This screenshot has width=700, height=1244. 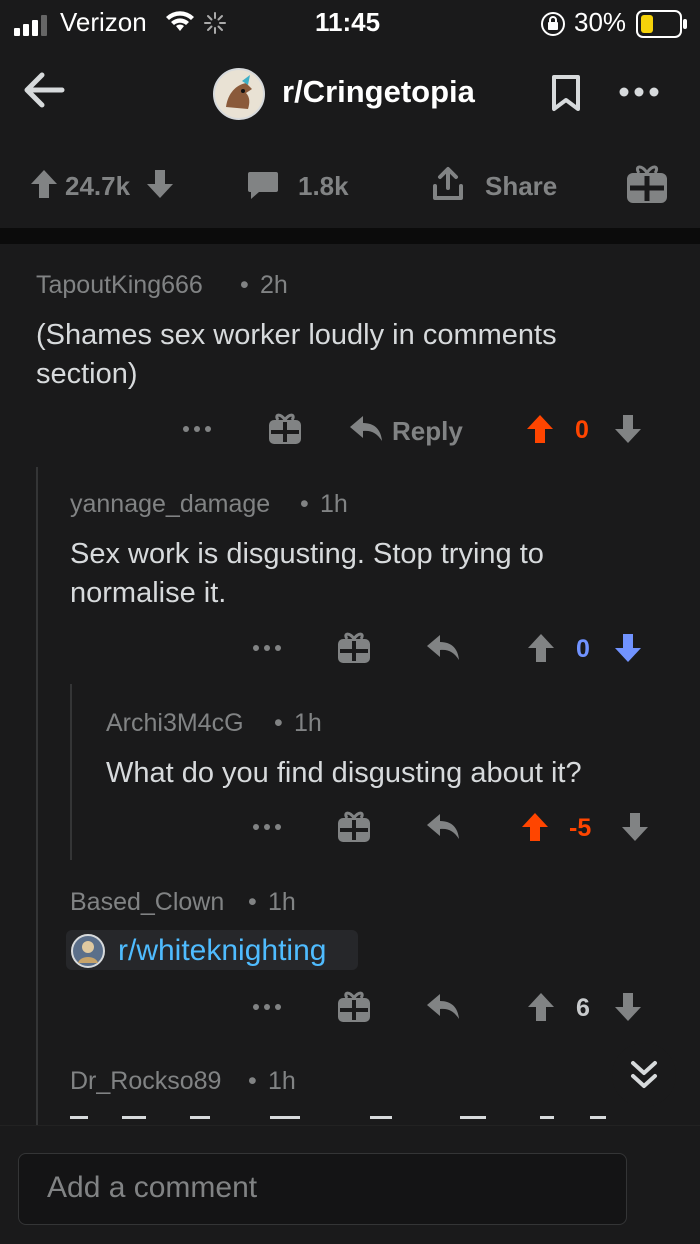 I want to click on wifi-icon, so click(x=180, y=22).